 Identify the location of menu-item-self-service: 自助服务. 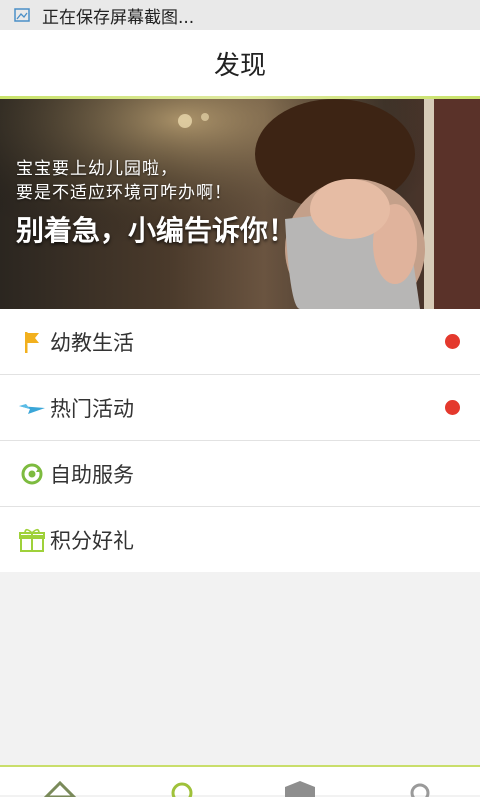
(240, 474).